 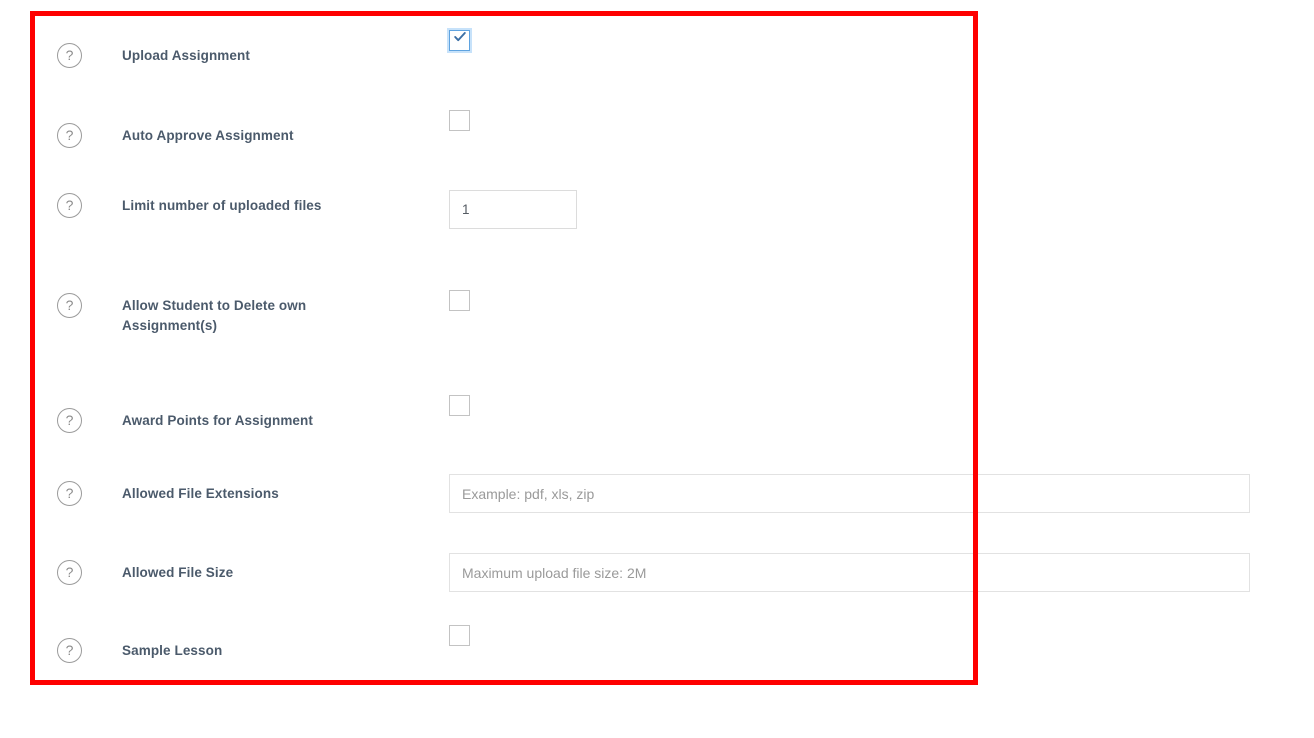 I want to click on field-label-auto-approve-assignment: Auto Approve Assignment, so click(x=208, y=135).